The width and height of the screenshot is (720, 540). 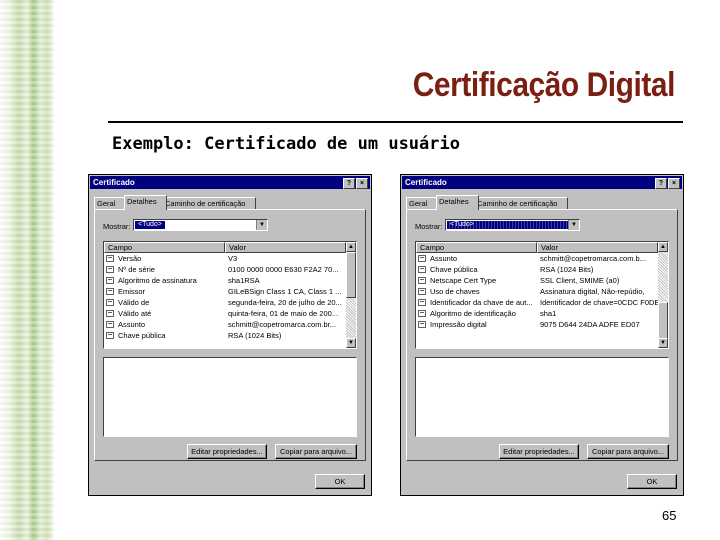 What do you see at coordinates (580, 280) in the screenshot?
I see `field-value: SSL Client, SMIME (a0)` at bounding box center [580, 280].